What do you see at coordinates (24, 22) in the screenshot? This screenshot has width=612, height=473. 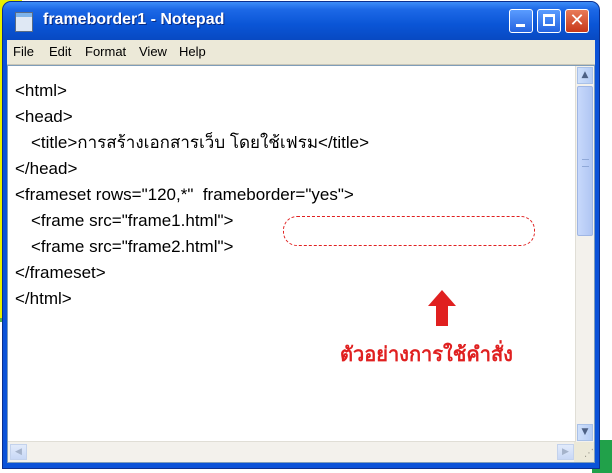 I see `notepad-icon` at bounding box center [24, 22].